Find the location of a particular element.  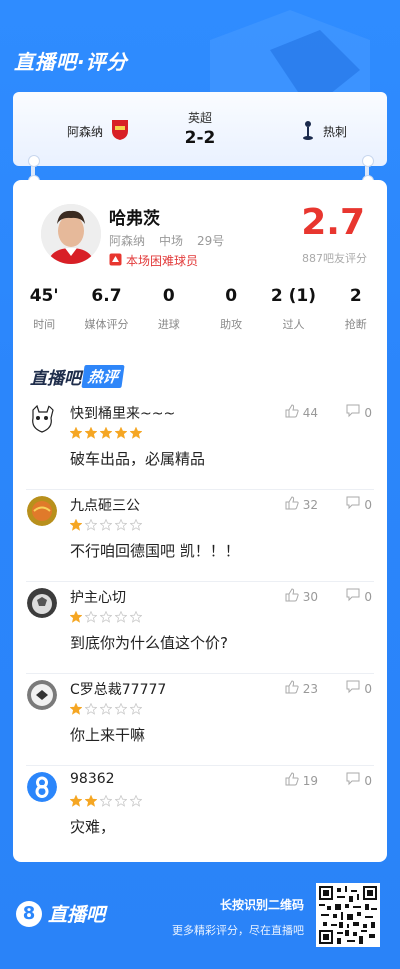

like-button: 19 is located at coordinates (301, 780).